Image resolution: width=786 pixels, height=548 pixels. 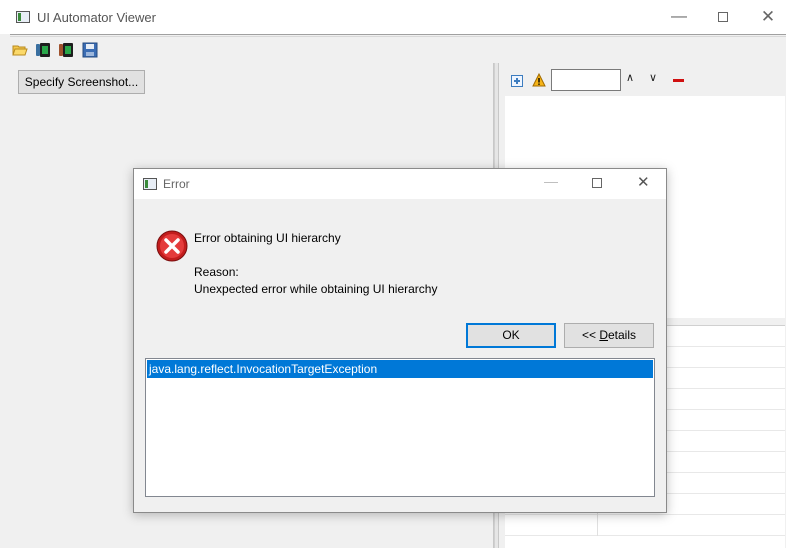 I want to click on title-bar: UI Automator Viewer — ✕, so click(x=393, y=17).